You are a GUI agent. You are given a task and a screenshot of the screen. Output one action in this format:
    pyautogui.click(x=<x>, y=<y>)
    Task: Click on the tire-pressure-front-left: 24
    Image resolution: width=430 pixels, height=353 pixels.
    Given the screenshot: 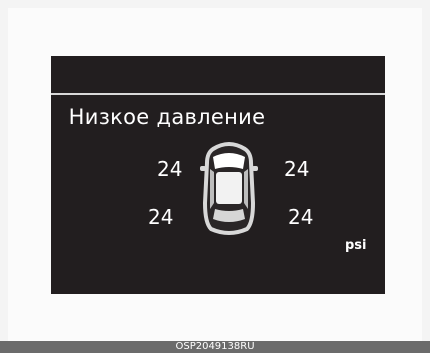 What is the action you would take?
    pyautogui.click(x=170, y=169)
    